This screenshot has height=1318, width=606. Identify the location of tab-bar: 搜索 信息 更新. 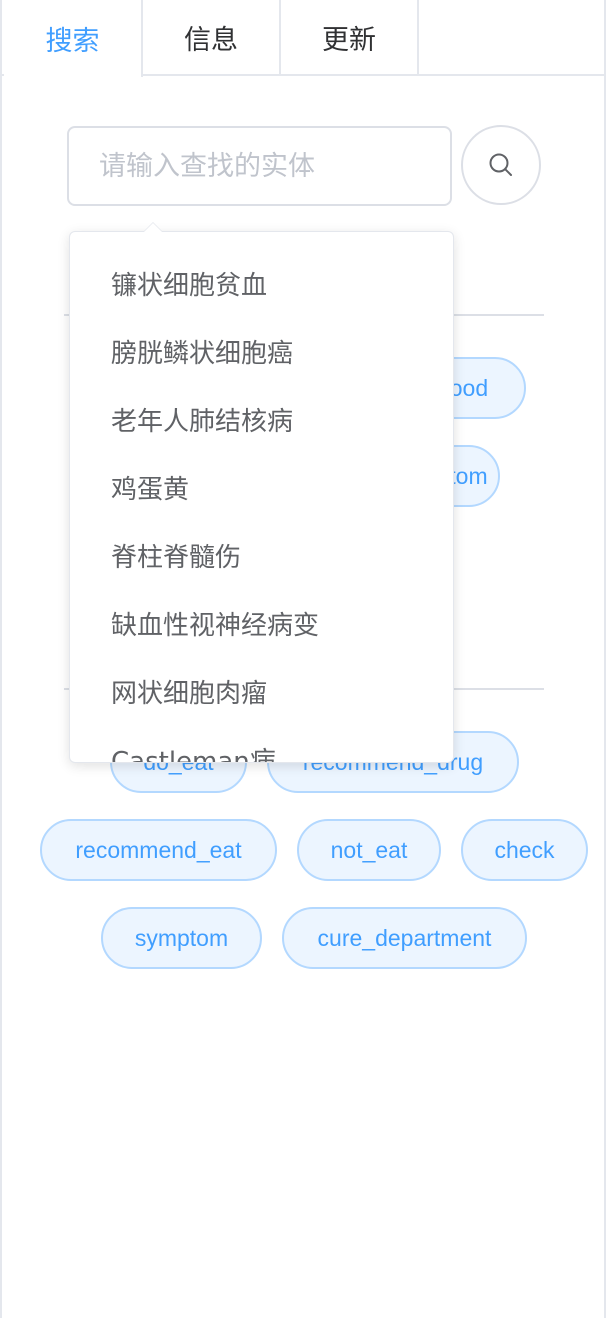
(303, 38).